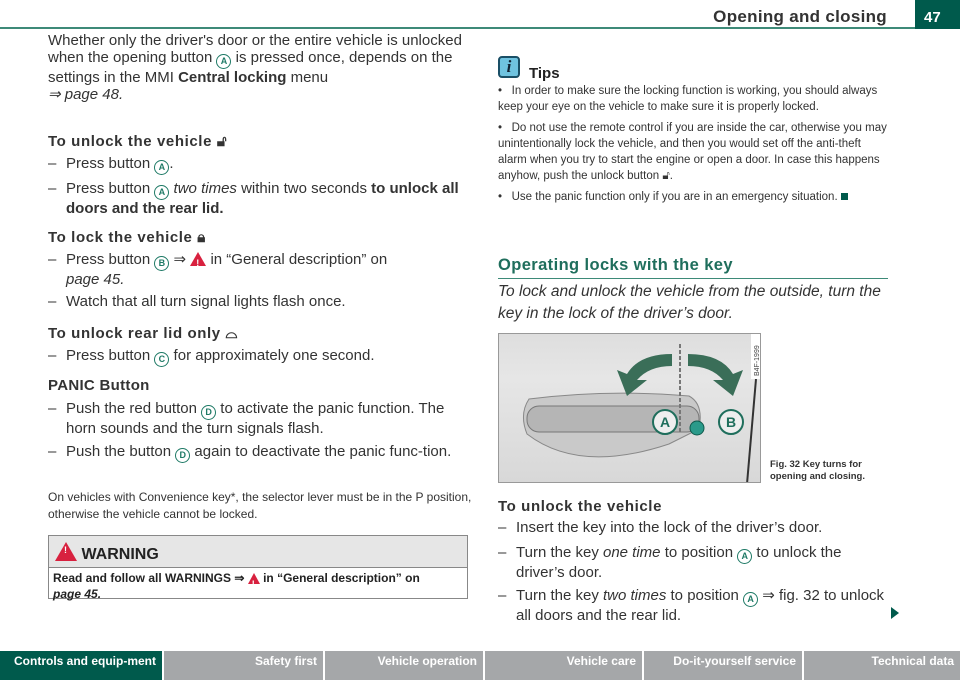 This screenshot has width=960, height=680. Describe the element at coordinates (404, 665) in the screenshot. I see `tab-vehicle-operation: Vehicle operation` at that location.